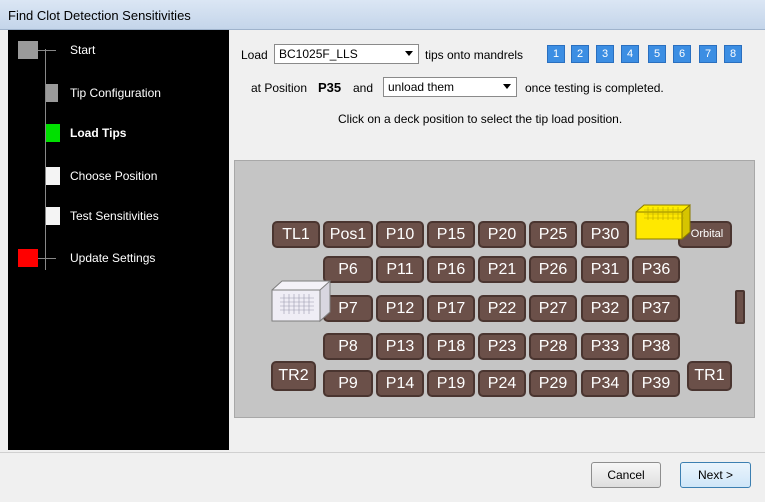 The image size is (765, 502). I want to click on deck-position-tr2: TR2, so click(293, 376).